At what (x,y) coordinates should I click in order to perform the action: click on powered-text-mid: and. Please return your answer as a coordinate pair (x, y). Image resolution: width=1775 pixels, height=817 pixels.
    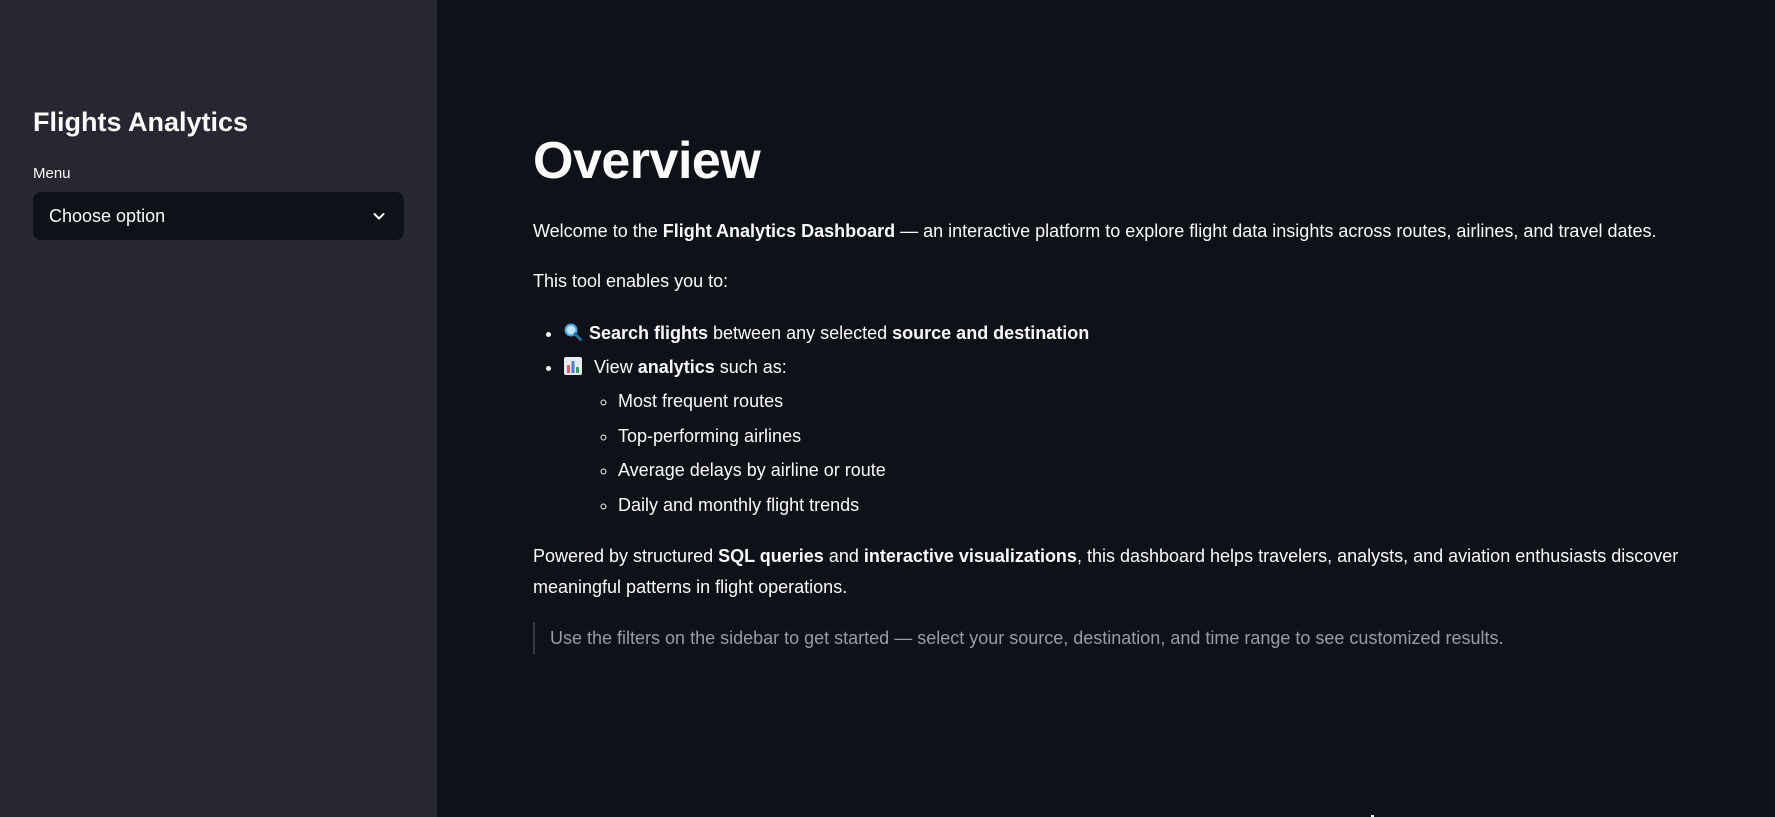
    Looking at the image, I should click on (843, 556).